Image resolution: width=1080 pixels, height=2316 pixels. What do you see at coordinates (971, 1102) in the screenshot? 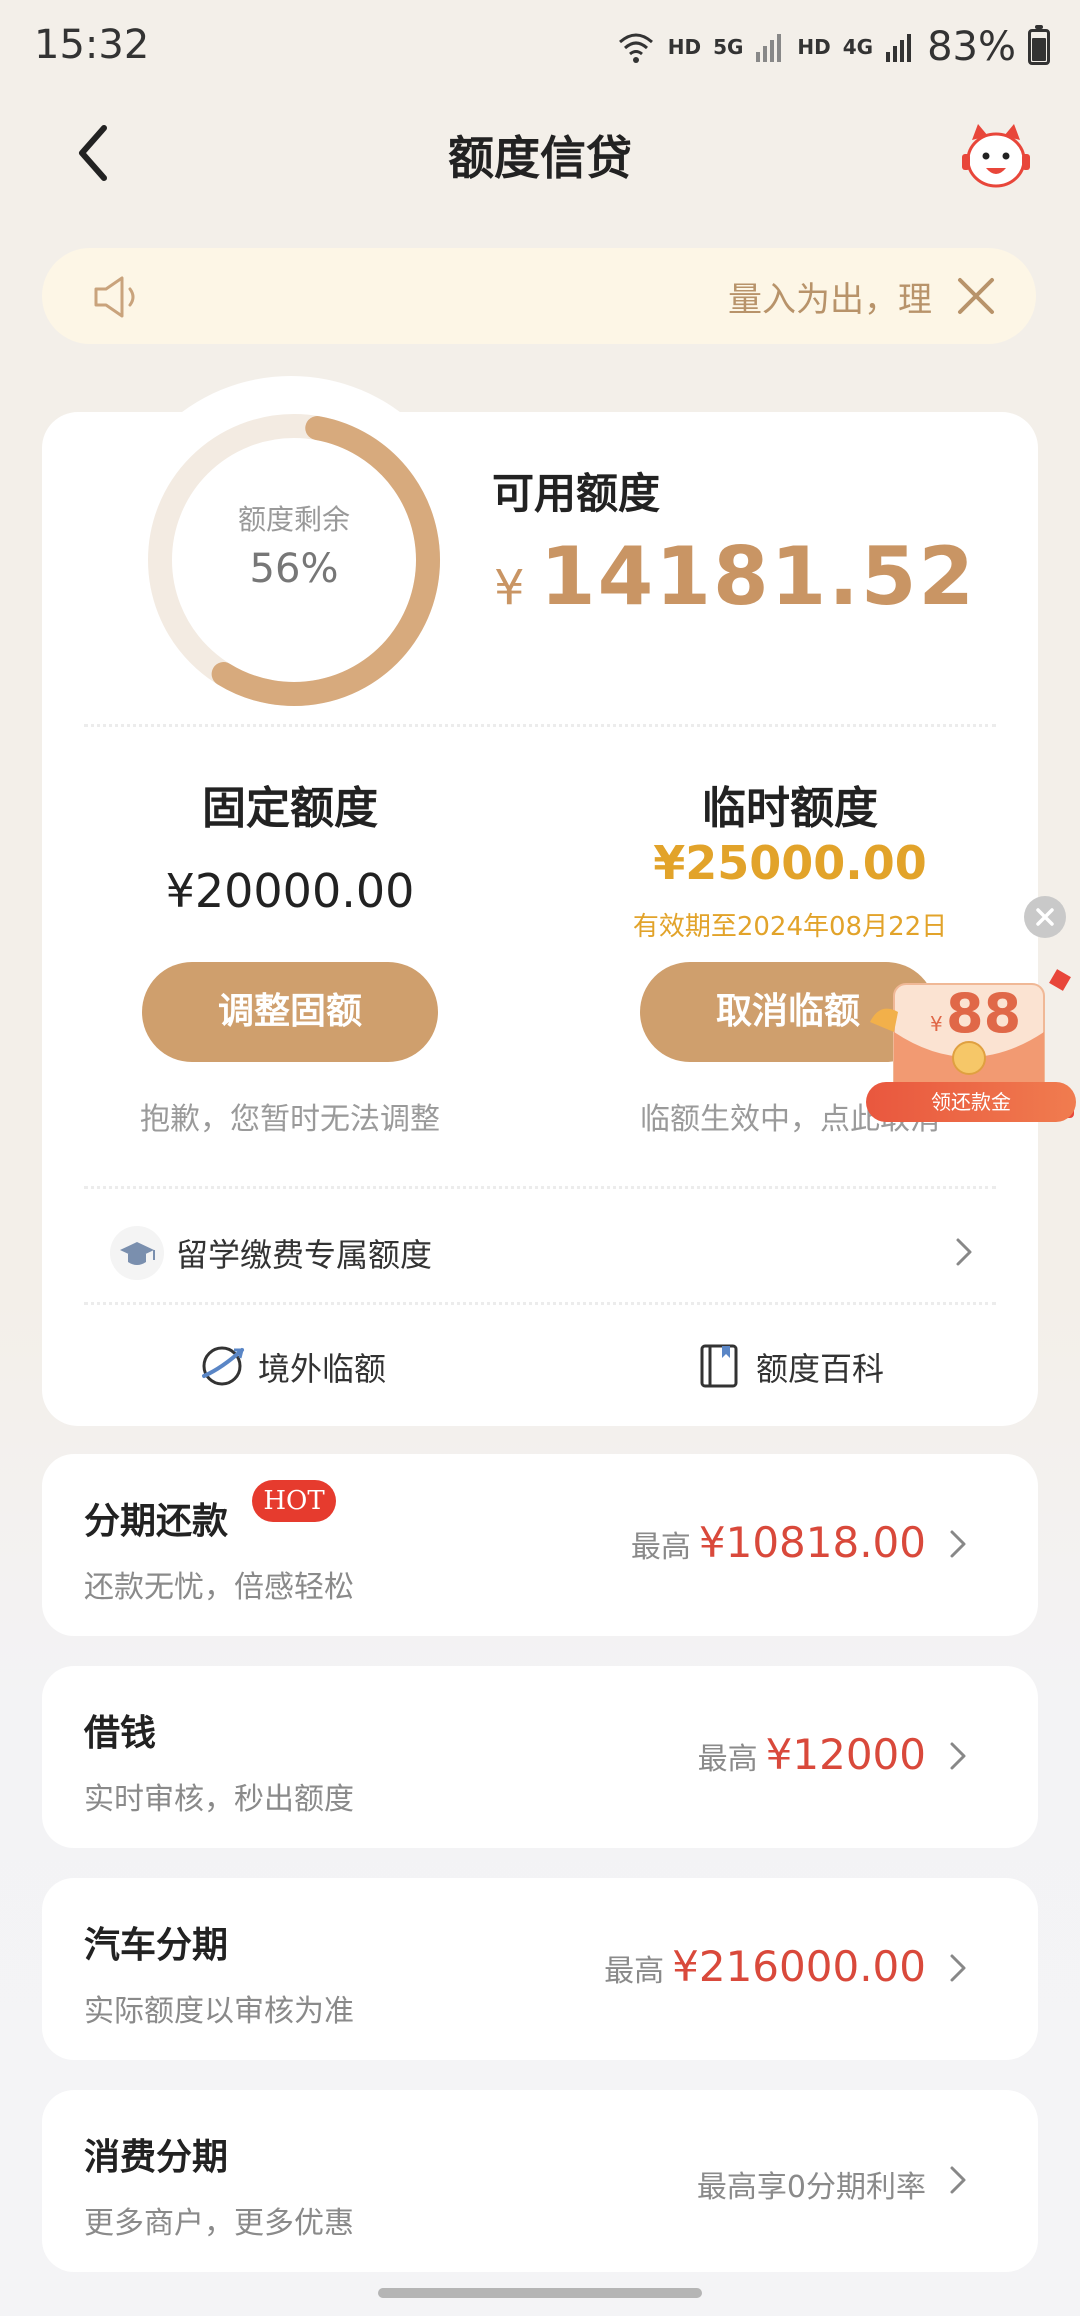
I see `ad-label: 领还款金` at bounding box center [971, 1102].